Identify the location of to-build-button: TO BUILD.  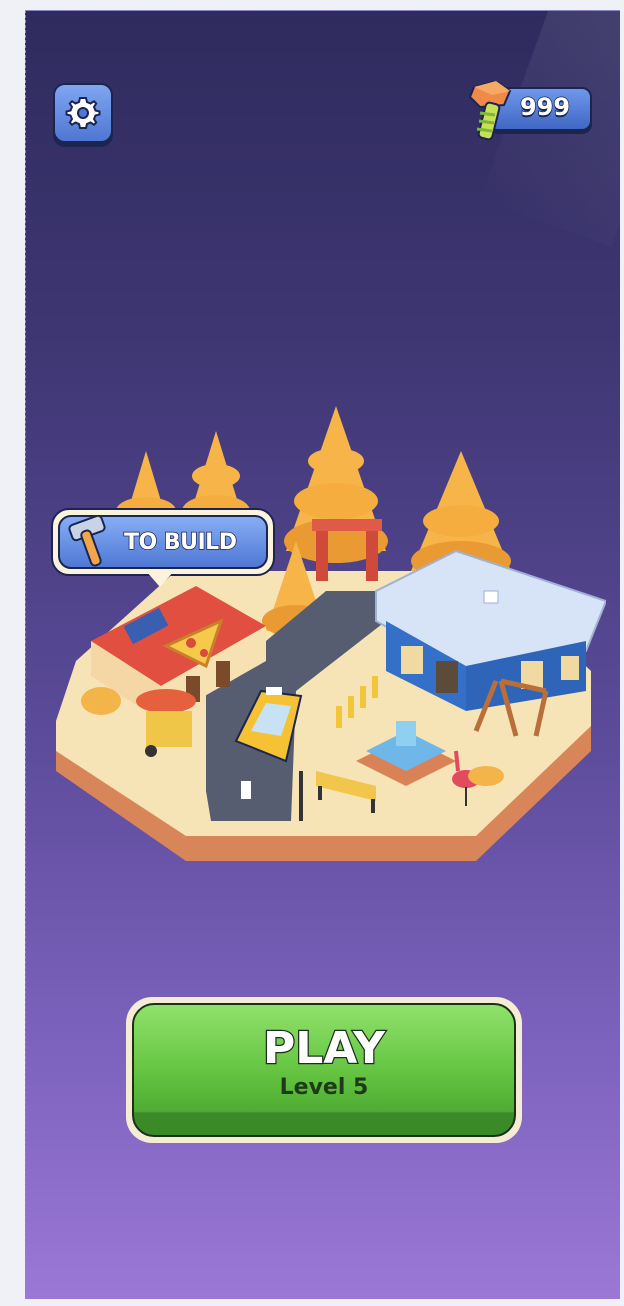
(163, 542).